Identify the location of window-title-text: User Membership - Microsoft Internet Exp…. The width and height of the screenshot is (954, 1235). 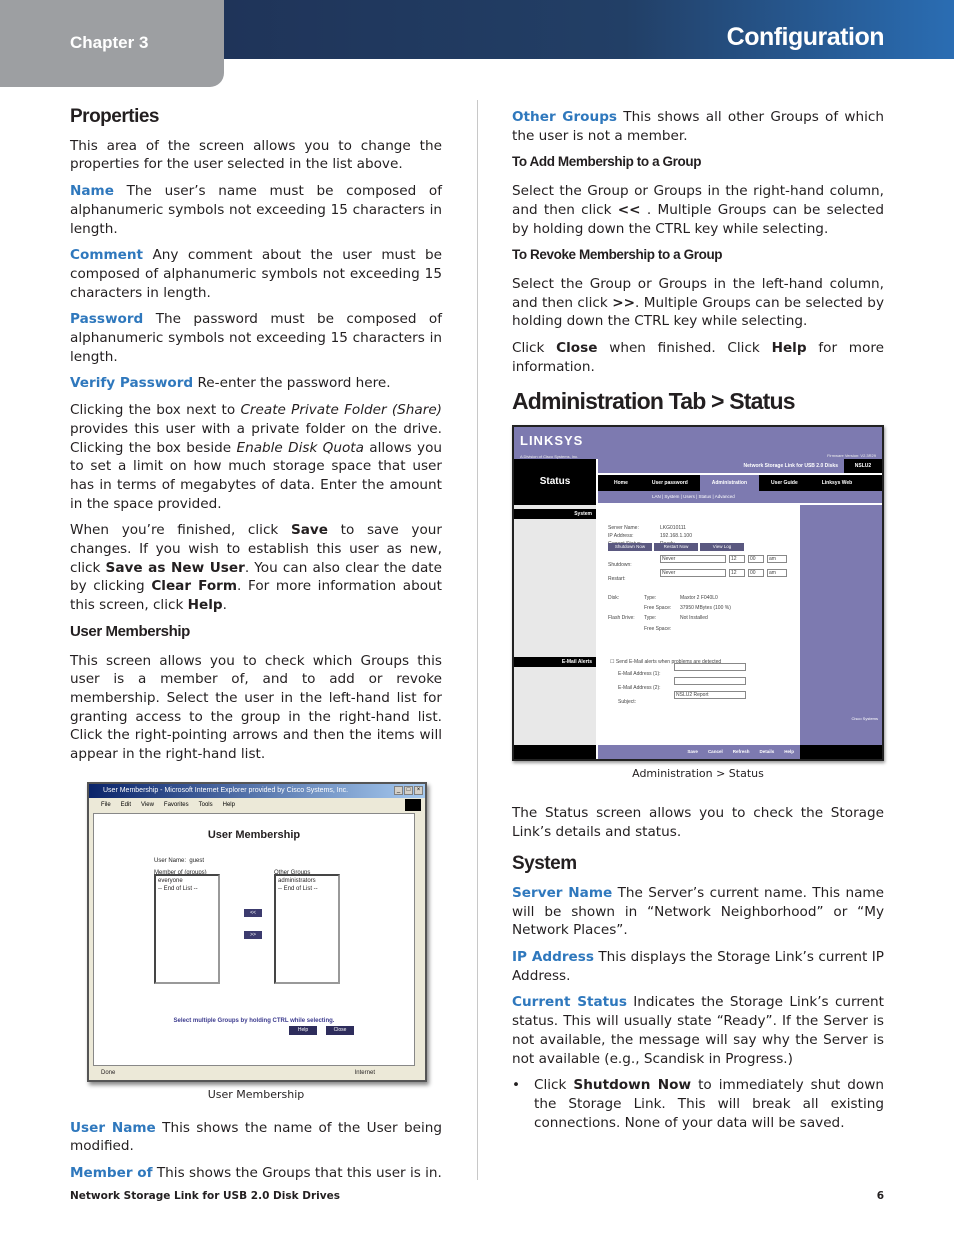
(226, 790).